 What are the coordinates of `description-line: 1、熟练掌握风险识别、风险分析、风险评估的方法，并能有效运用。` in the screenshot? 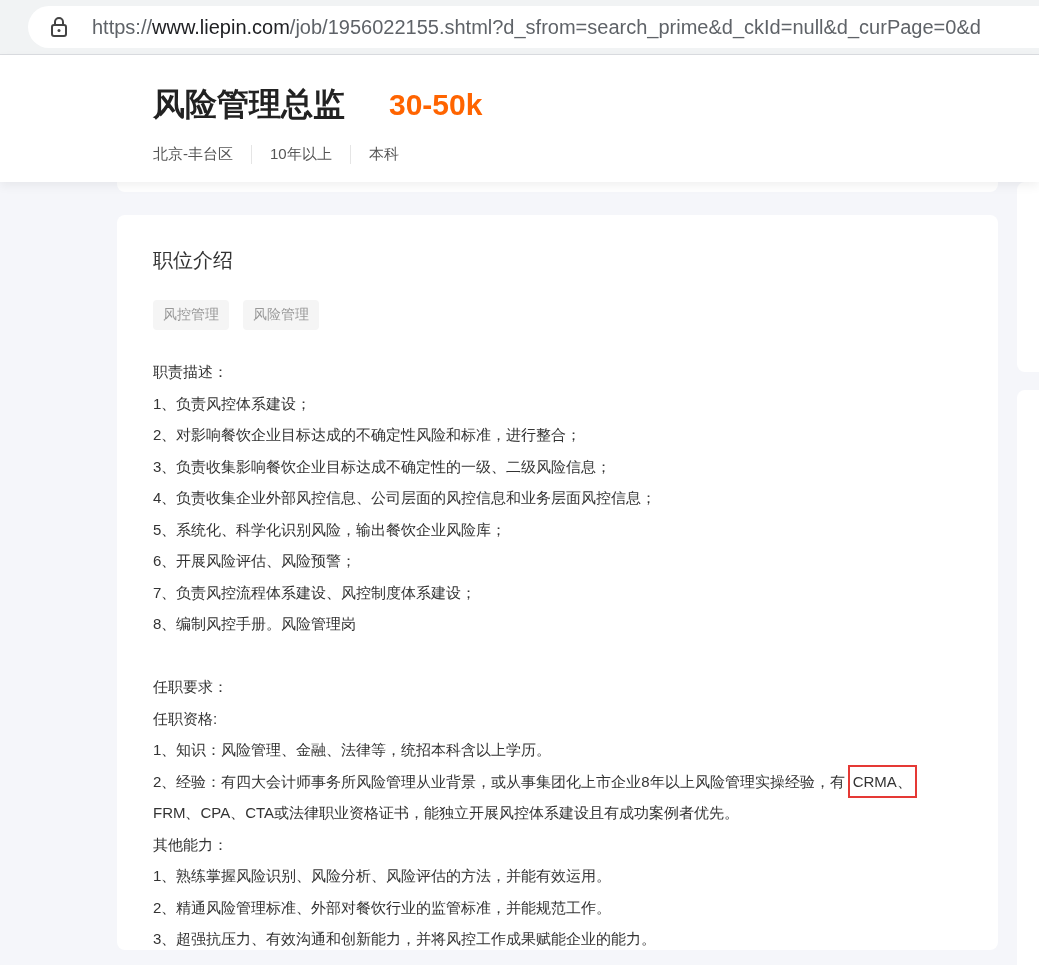 It's located at (383, 876).